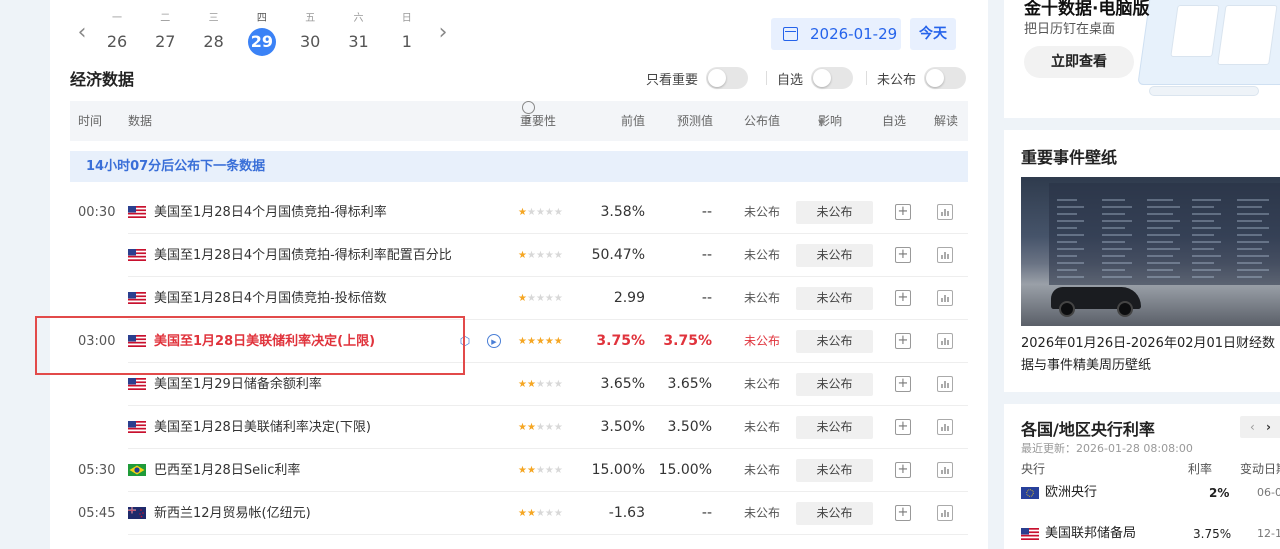 This screenshot has height=549, width=1280. What do you see at coordinates (618, 255) in the screenshot?
I see `previous-value: 50.47%` at bounding box center [618, 255].